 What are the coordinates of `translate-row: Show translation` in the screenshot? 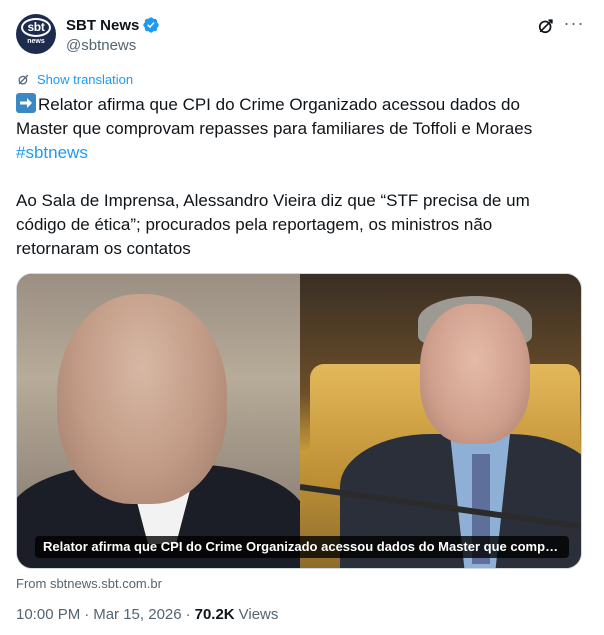 It's located at (74, 79).